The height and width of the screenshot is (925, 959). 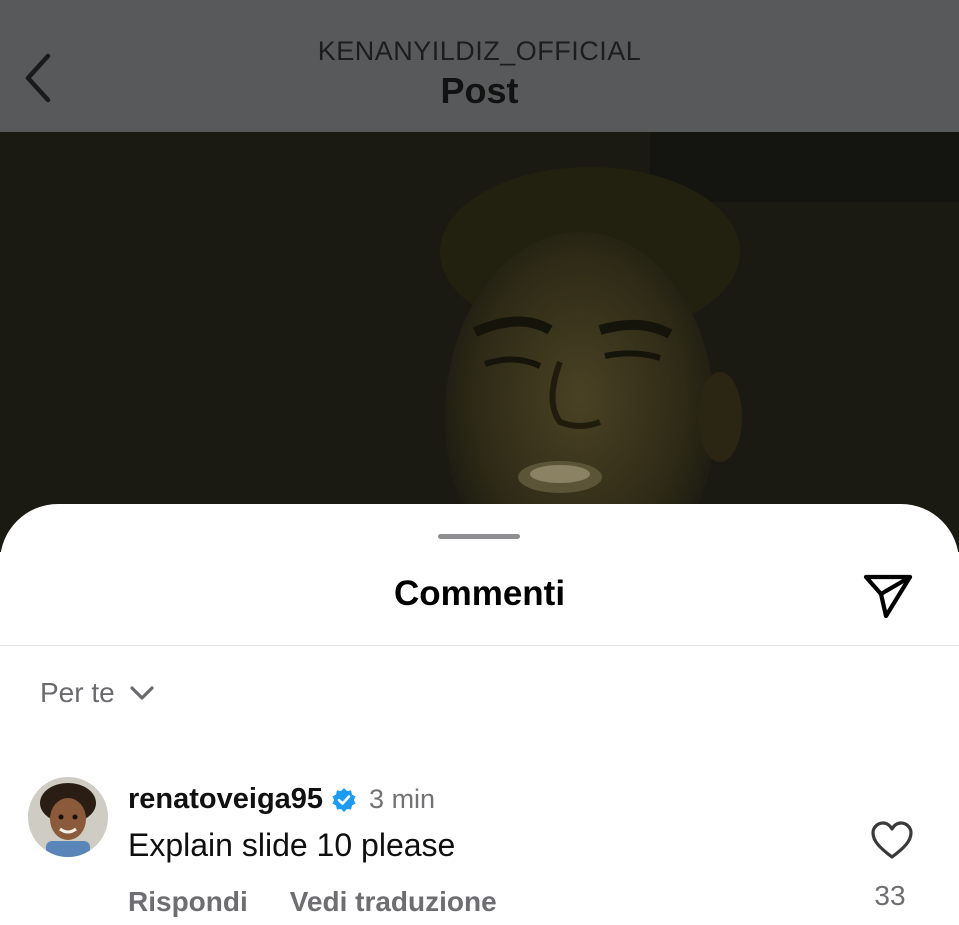 I want to click on verified-badge-icon, so click(x=344, y=799).